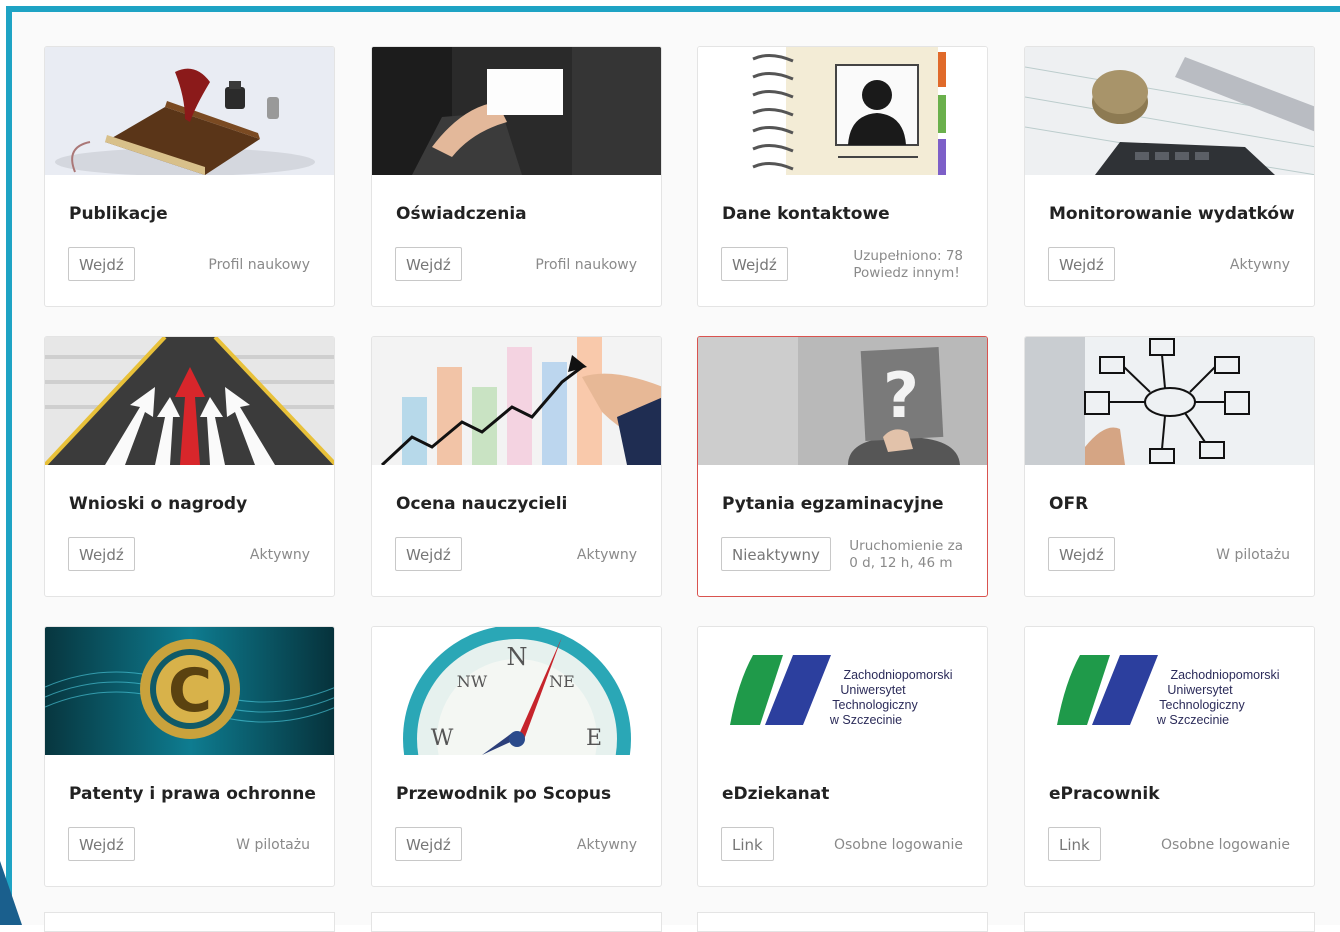 The width and height of the screenshot is (1340, 932). Describe the element at coordinates (192, 794) in the screenshot. I see `tile-title: Patenty i prawa ochronne` at that location.